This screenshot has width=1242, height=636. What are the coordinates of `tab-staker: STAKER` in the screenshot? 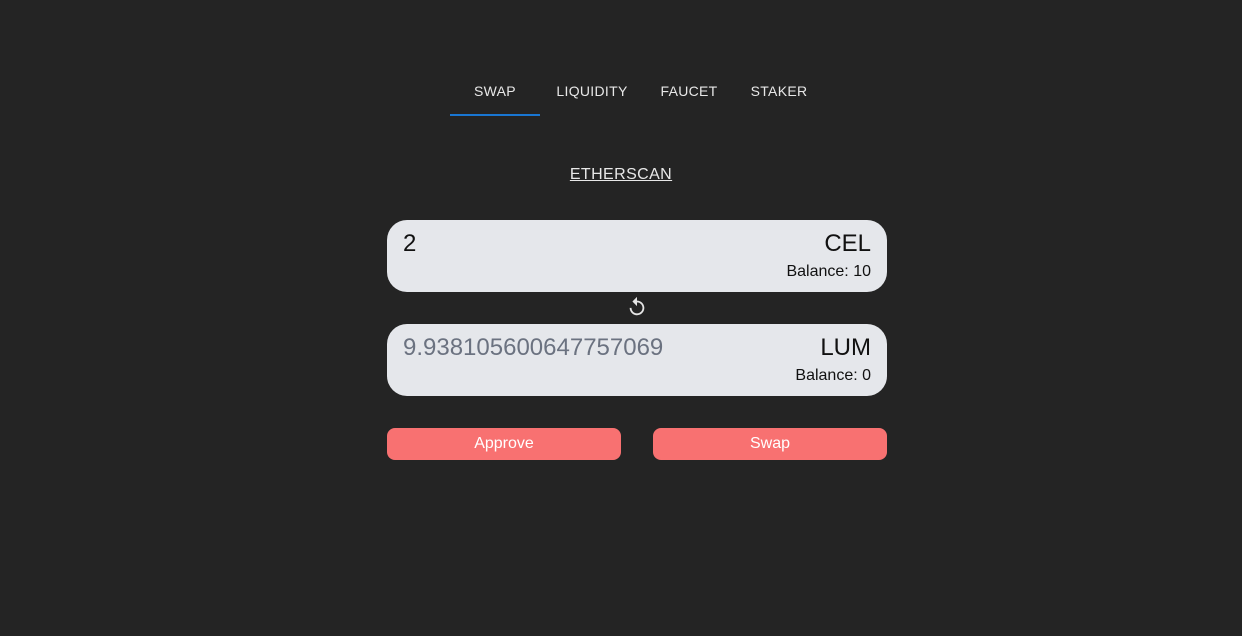 It's located at (779, 91).